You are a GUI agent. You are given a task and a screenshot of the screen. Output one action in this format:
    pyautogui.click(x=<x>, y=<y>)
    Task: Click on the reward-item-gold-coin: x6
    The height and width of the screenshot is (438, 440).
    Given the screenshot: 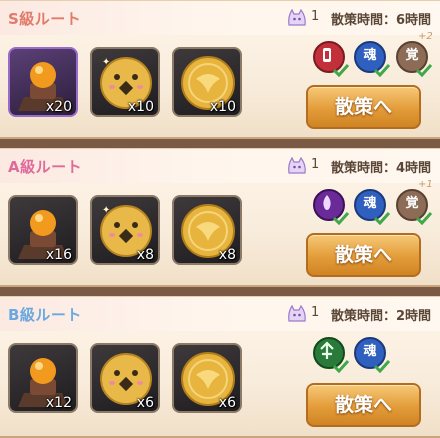 What is the action you would take?
    pyautogui.click(x=207, y=378)
    